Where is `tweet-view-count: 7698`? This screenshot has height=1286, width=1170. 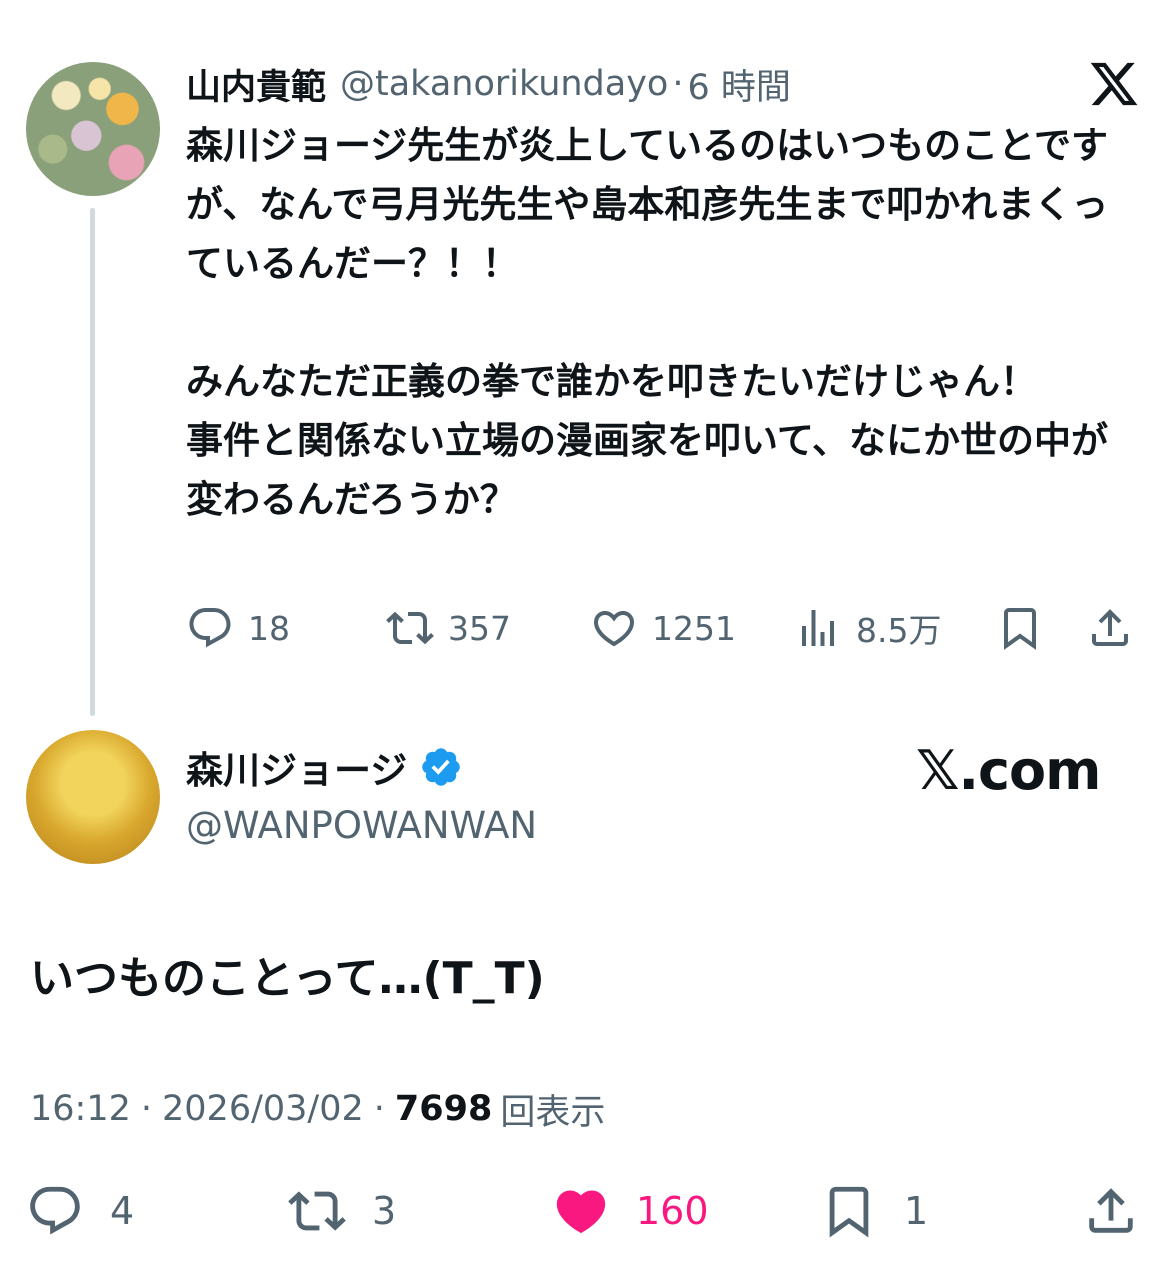 tweet-view-count: 7698 is located at coordinates (443, 1109).